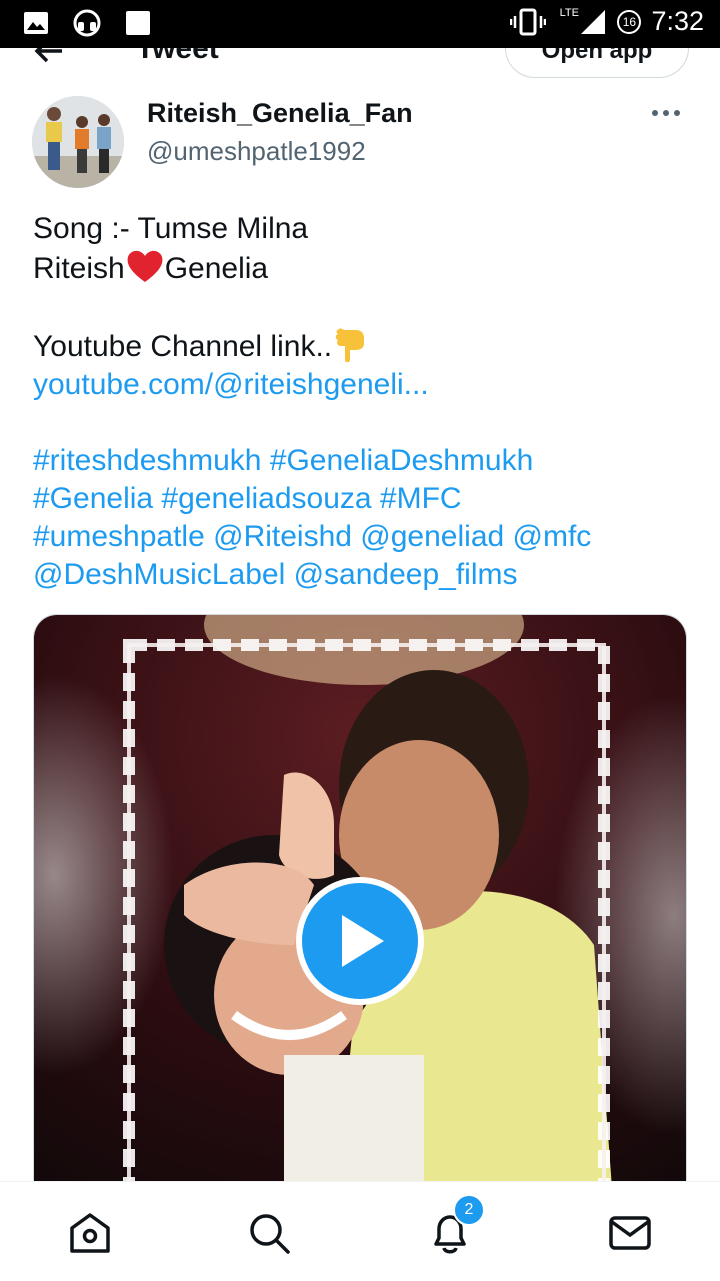 The height and width of the screenshot is (1281, 720). What do you see at coordinates (350, 345) in the screenshot?
I see `pointing-down-icon` at bounding box center [350, 345].